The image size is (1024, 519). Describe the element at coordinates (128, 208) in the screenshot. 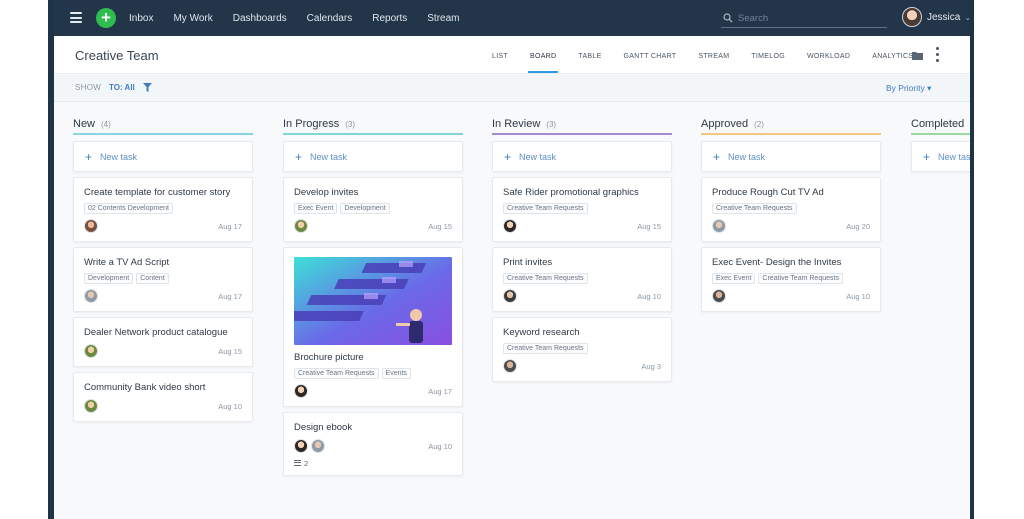

I see `task-tag: 02 Contents Development` at that location.